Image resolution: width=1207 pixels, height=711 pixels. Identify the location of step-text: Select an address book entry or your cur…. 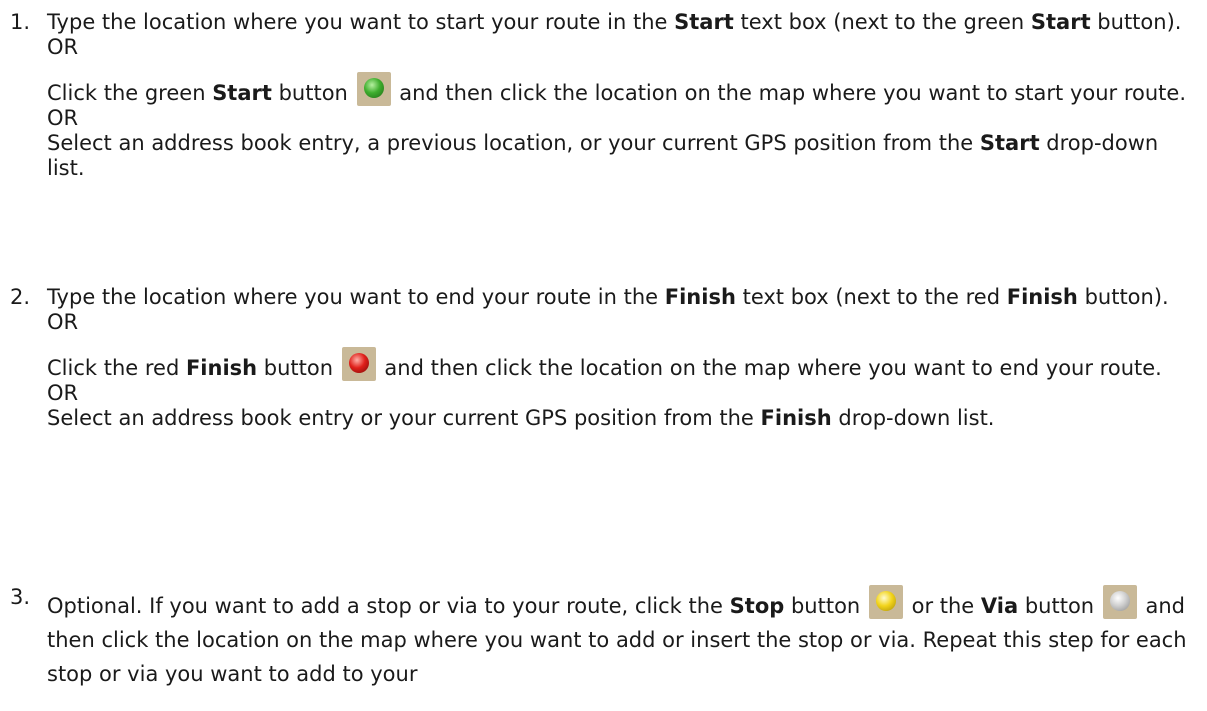
(521, 418).